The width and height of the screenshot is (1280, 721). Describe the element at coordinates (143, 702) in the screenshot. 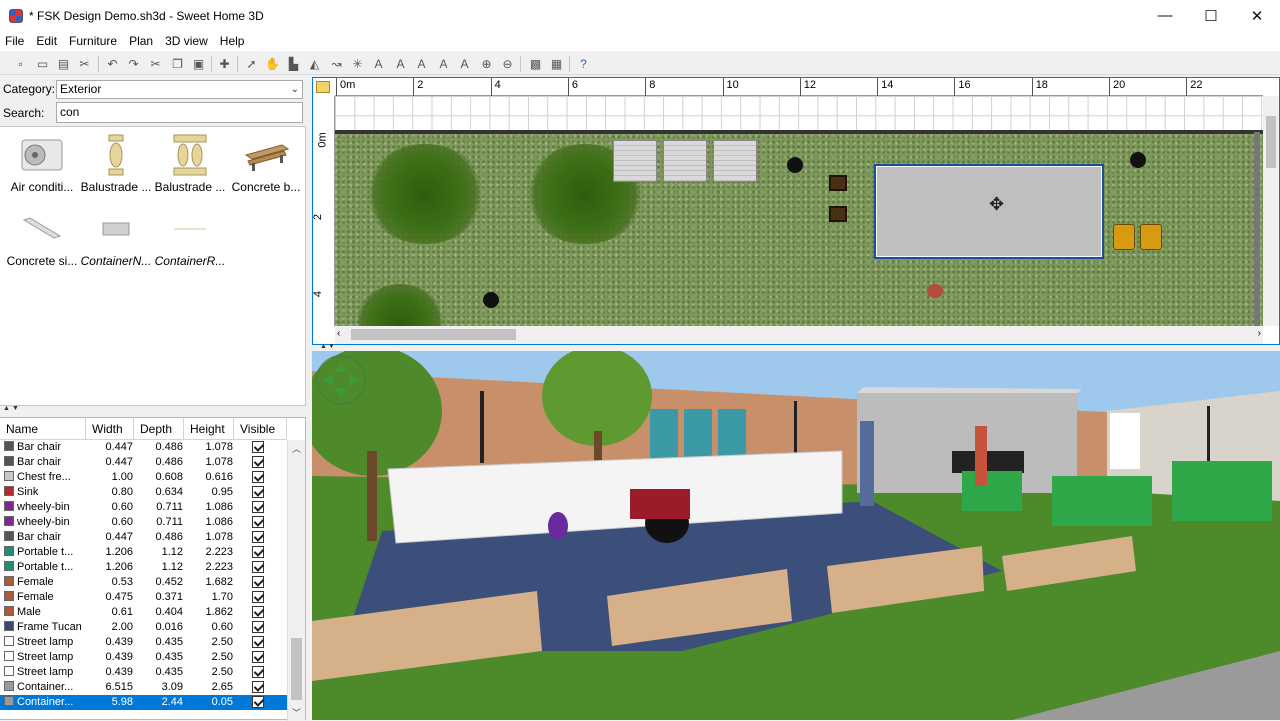

I see `table-row: Container... 5.98 2.44 0.05` at that location.